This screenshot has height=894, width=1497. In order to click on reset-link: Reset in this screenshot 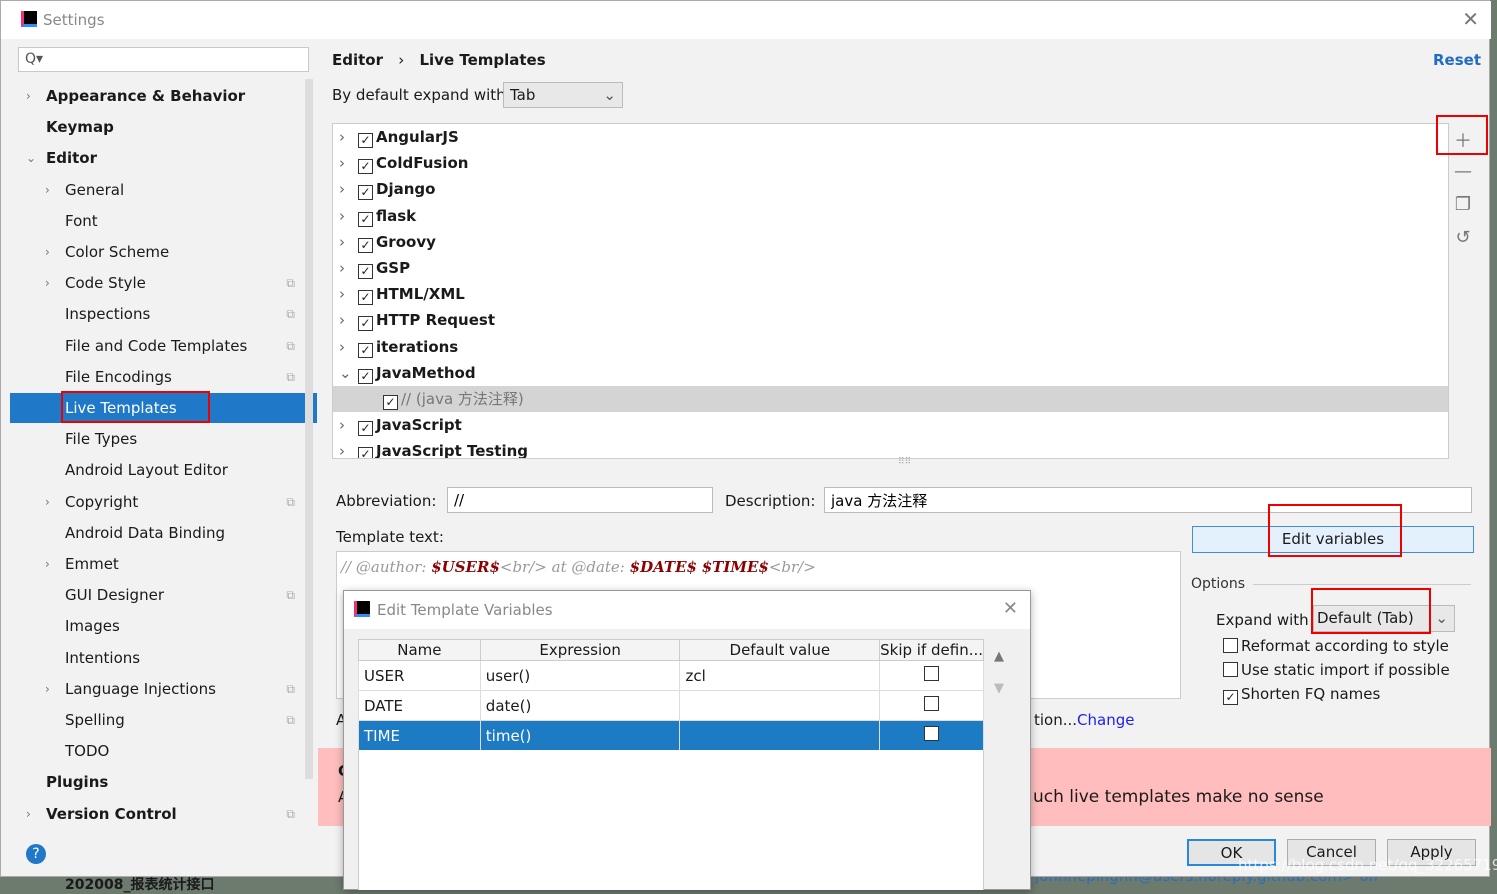, I will do `click(1457, 60)`.